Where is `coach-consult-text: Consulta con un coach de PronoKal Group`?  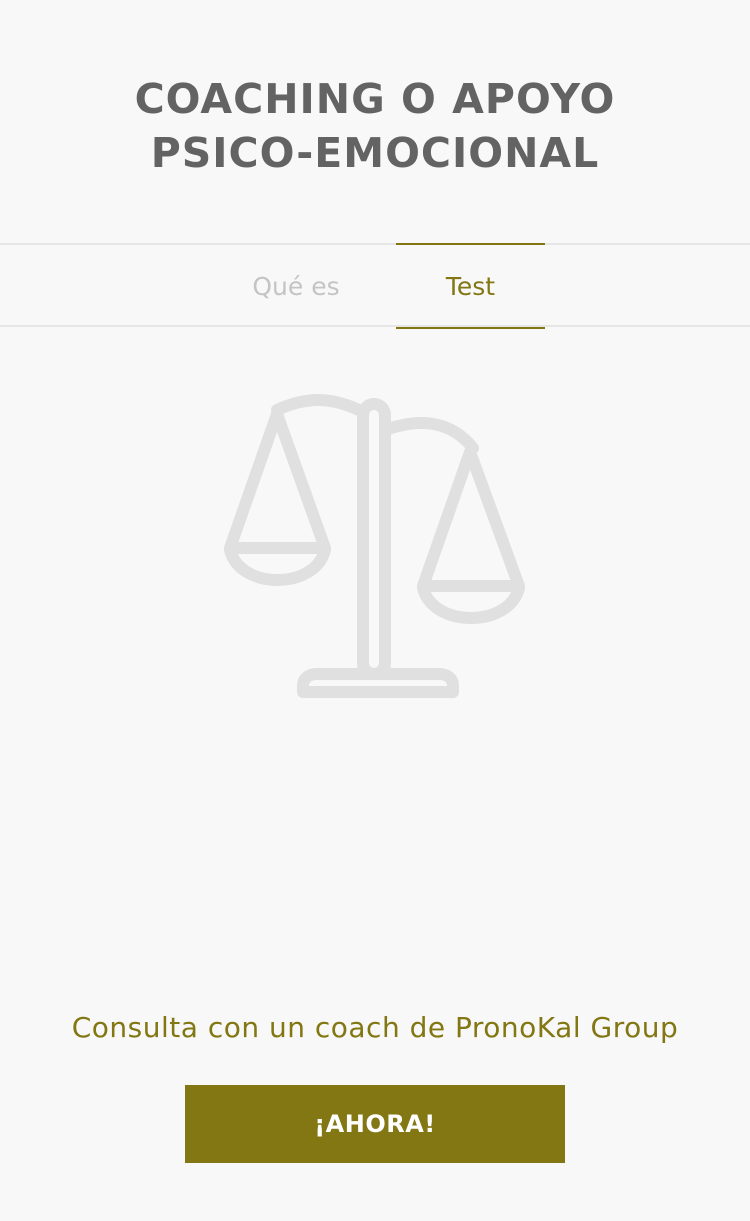 coach-consult-text: Consulta con un coach de PronoKal Group is located at coordinates (375, 1027).